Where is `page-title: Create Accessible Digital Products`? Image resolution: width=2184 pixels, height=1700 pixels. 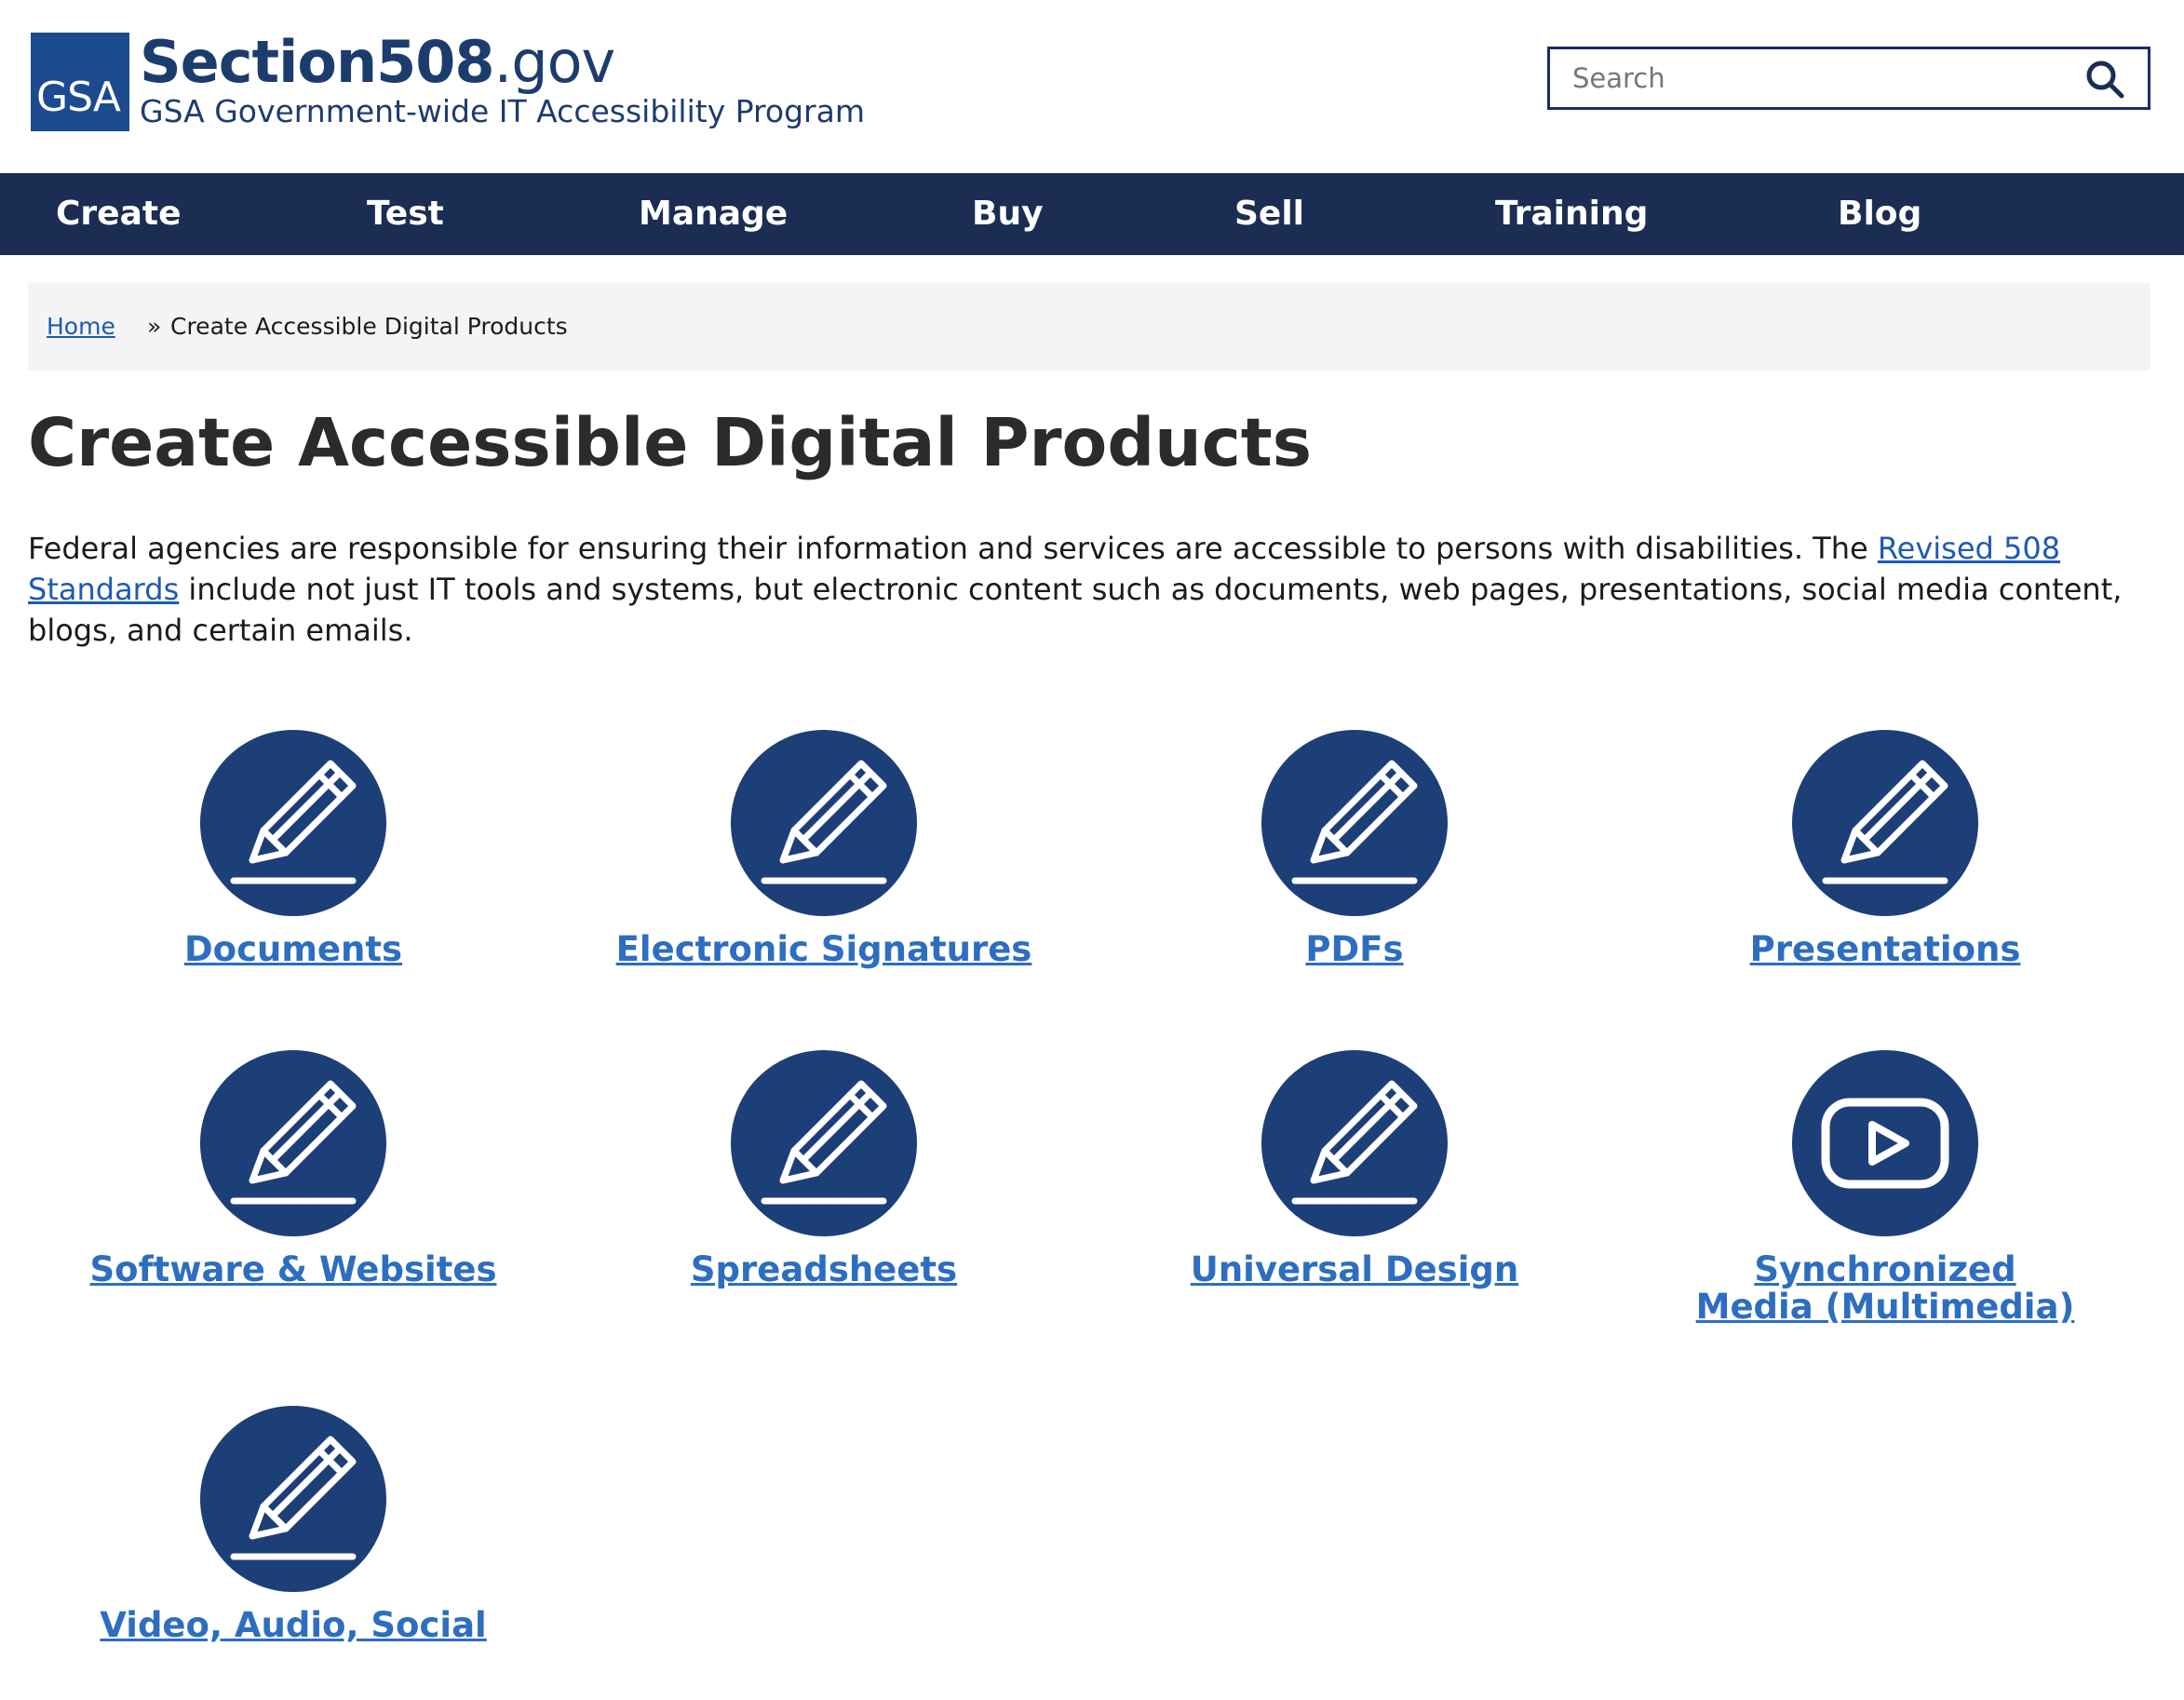
page-title: Create Accessible Digital Products is located at coordinates (670, 442).